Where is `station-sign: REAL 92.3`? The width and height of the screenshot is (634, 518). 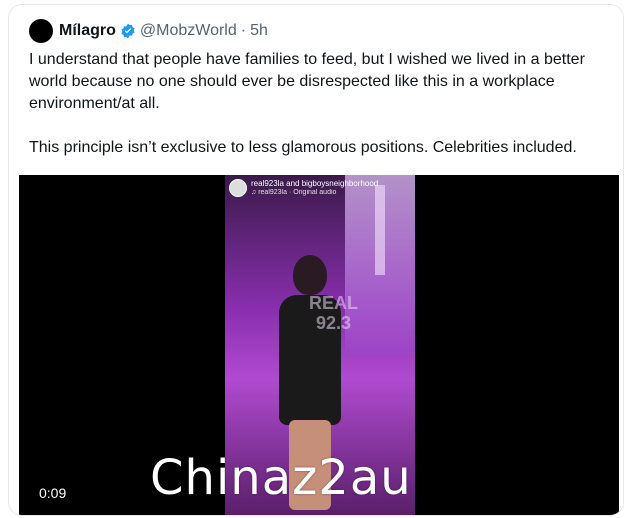 station-sign: REAL 92.3 is located at coordinates (333, 313).